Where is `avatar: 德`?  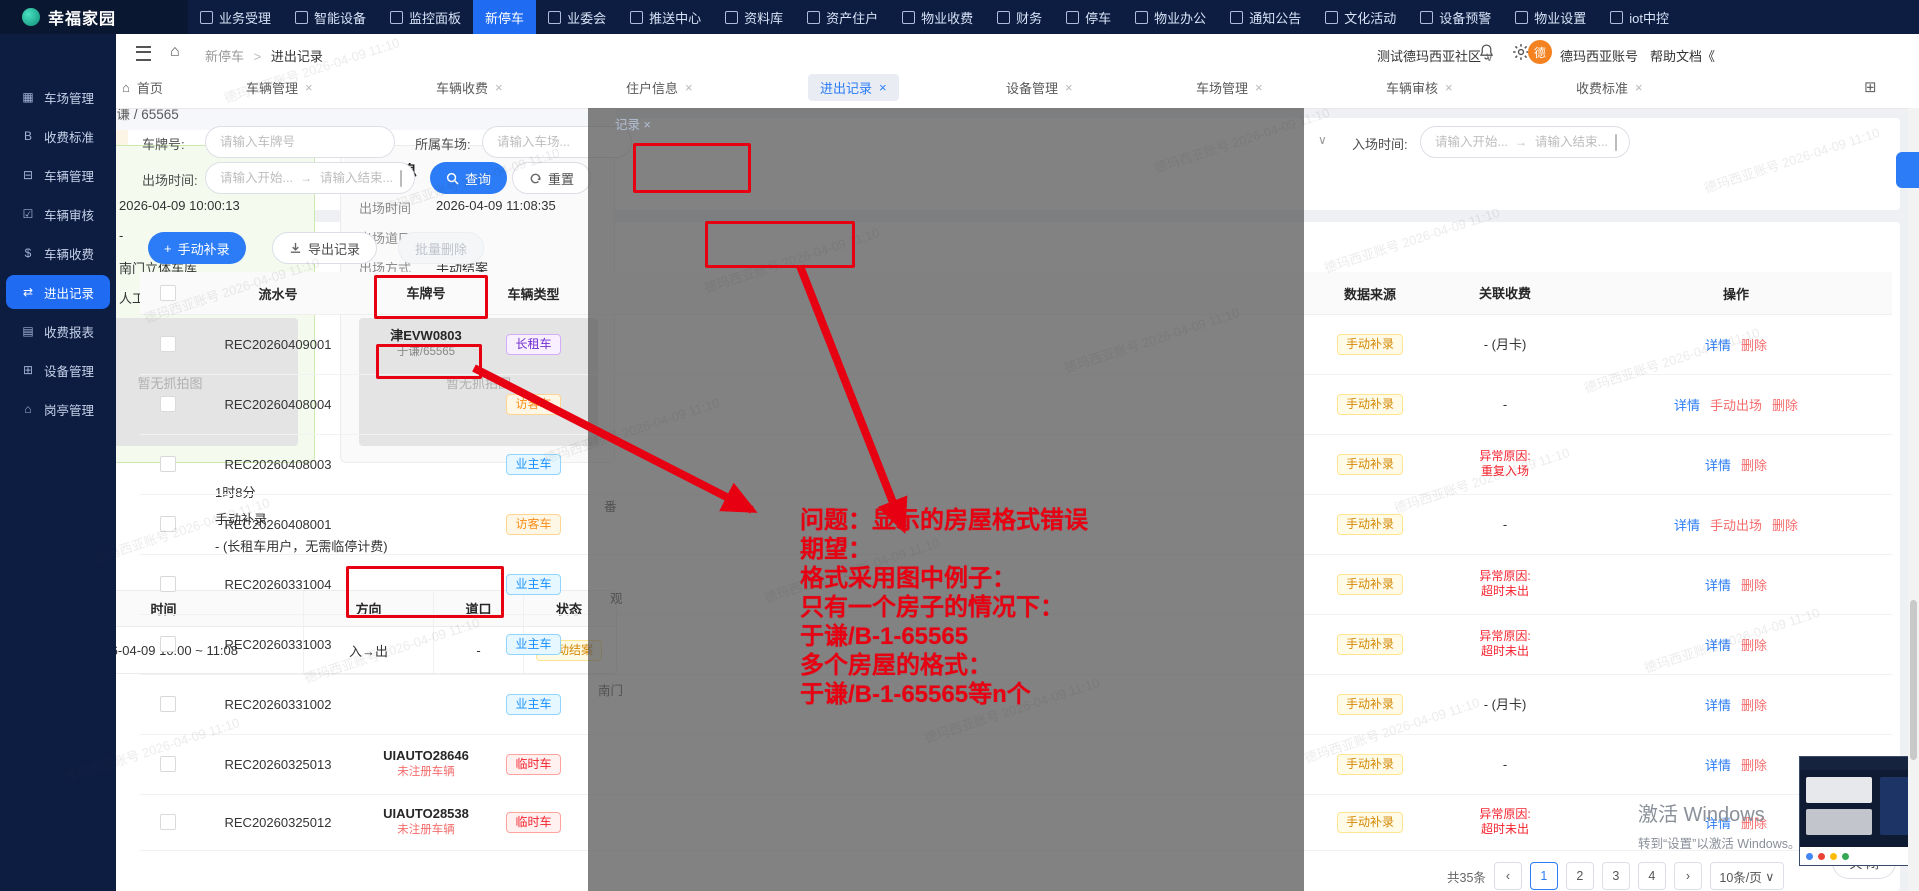
avatar: 德 is located at coordinates (1540, 52).